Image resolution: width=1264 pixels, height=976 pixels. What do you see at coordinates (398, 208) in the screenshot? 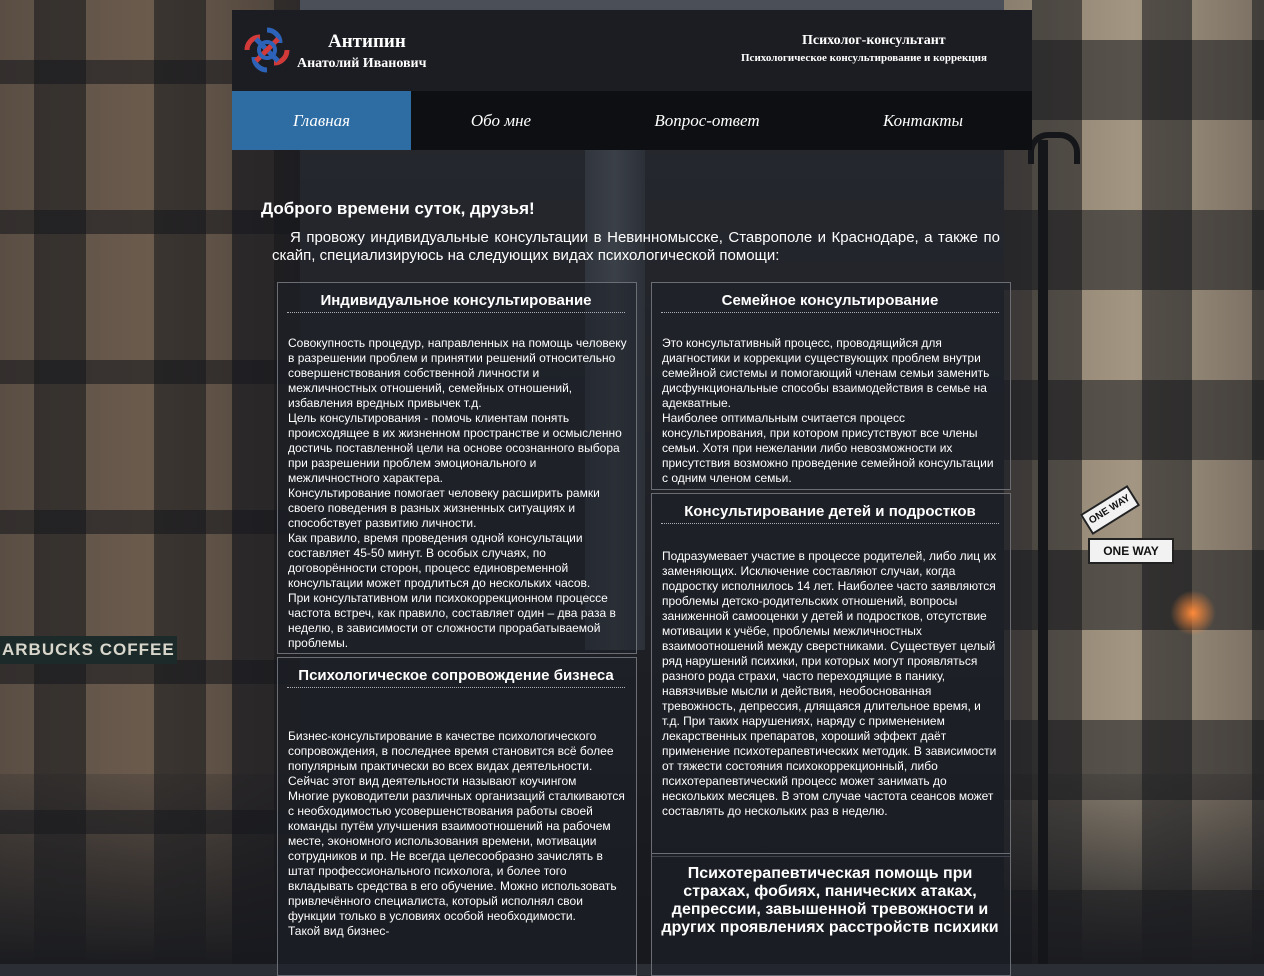
I see `greeting-heading: Доброго времени суток, друзья!` at bounding box center [398, 208].